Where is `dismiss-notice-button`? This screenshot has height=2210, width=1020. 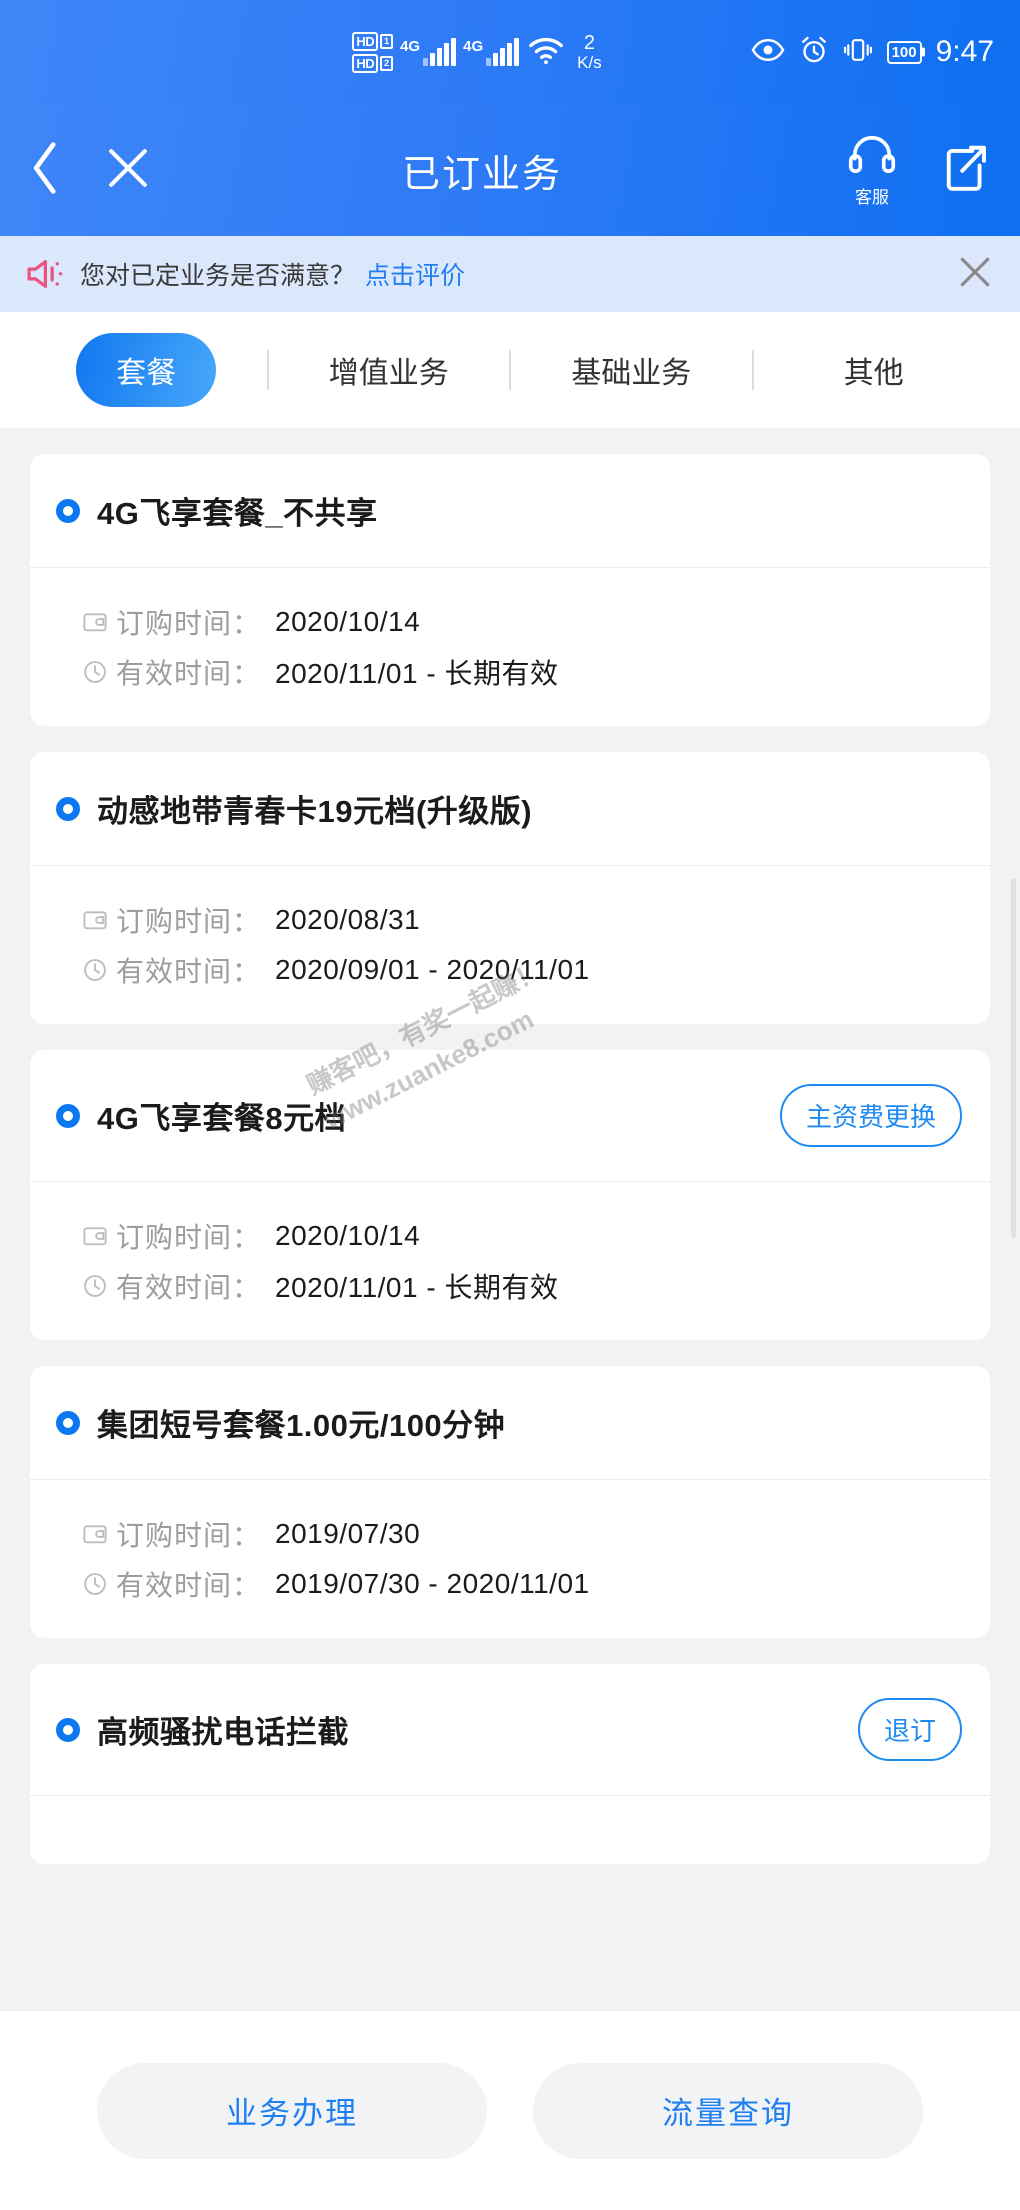 dismiss-notice-button is located at coordinates (975, 274).